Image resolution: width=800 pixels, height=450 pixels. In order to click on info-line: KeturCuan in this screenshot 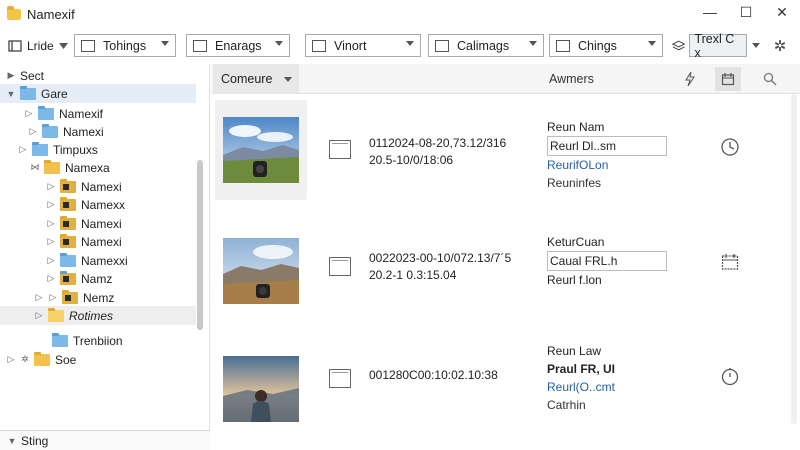, I will do `click(576, 242)`.